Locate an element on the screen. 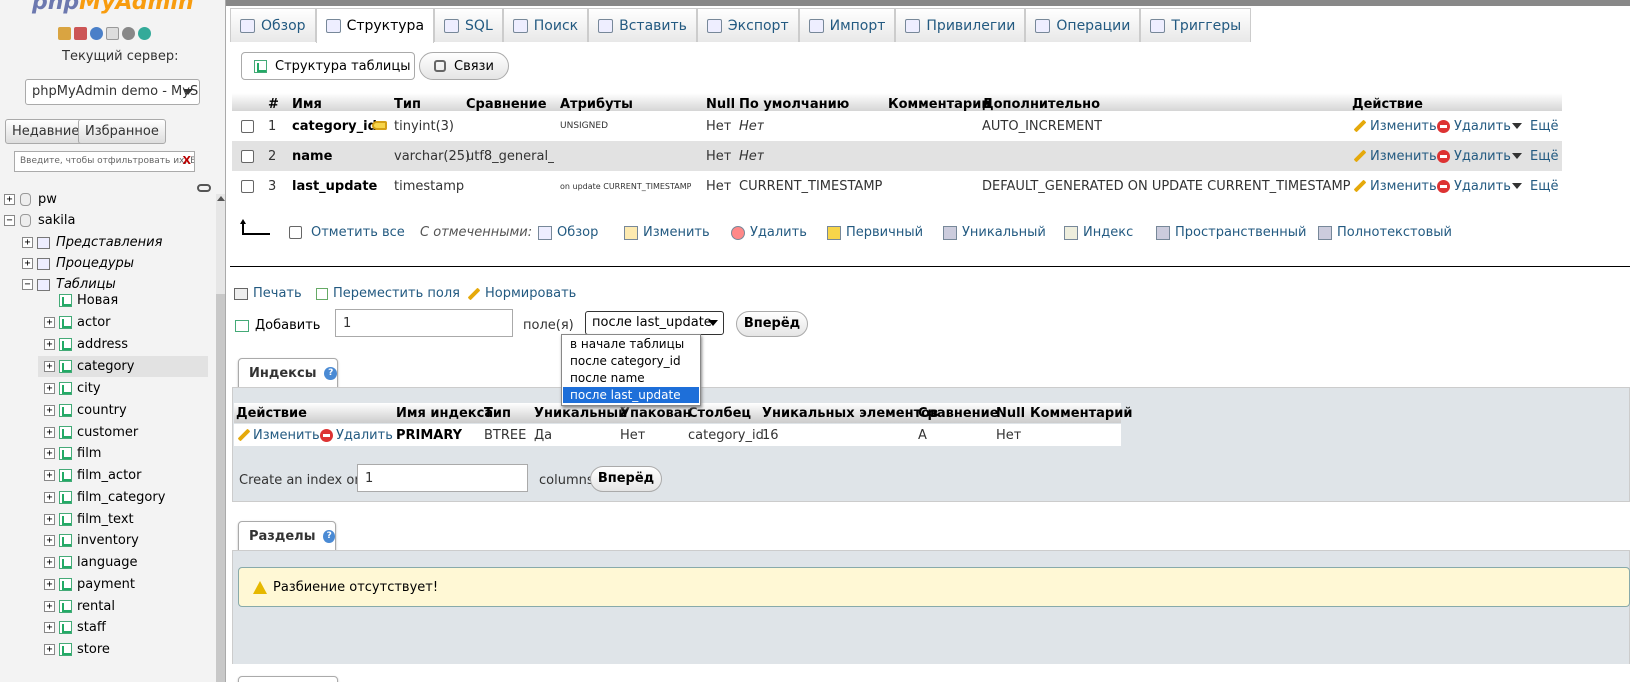 Image resolution: width=1630 pixels, height=682 pixels. tree-item-sakila: − sakila is located at coordinates (37, 220).